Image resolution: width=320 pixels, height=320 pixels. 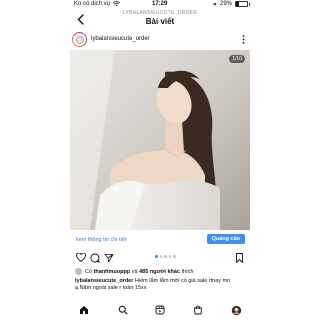 I want to click on likes-text: Có thanhmuoppp và 485 người khác thích, so click(x=139, y=272).